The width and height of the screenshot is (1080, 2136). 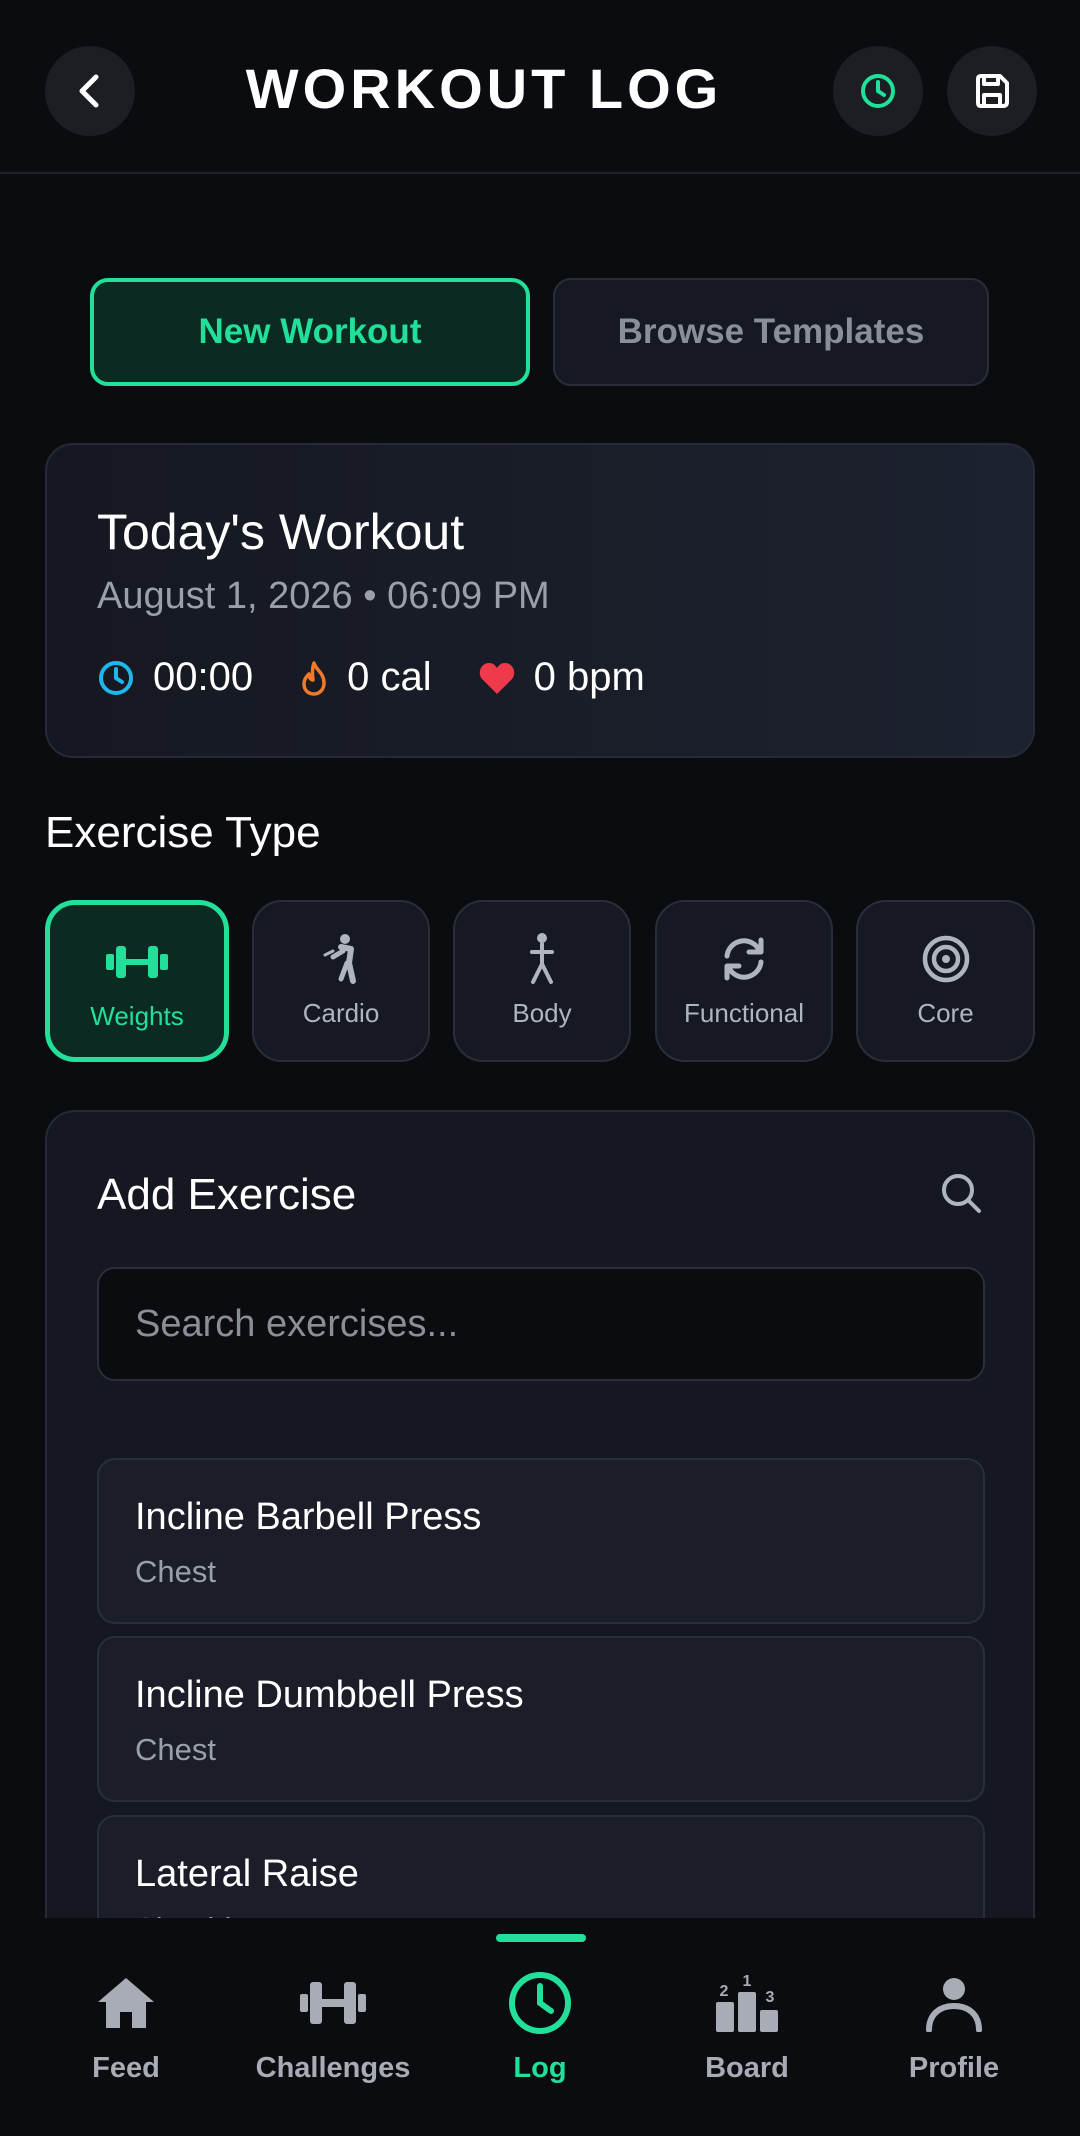 What do you see at coordinates (137, 981) in the screenshot?
I see `type-weights: Weights` at bounding box center [137, 981].